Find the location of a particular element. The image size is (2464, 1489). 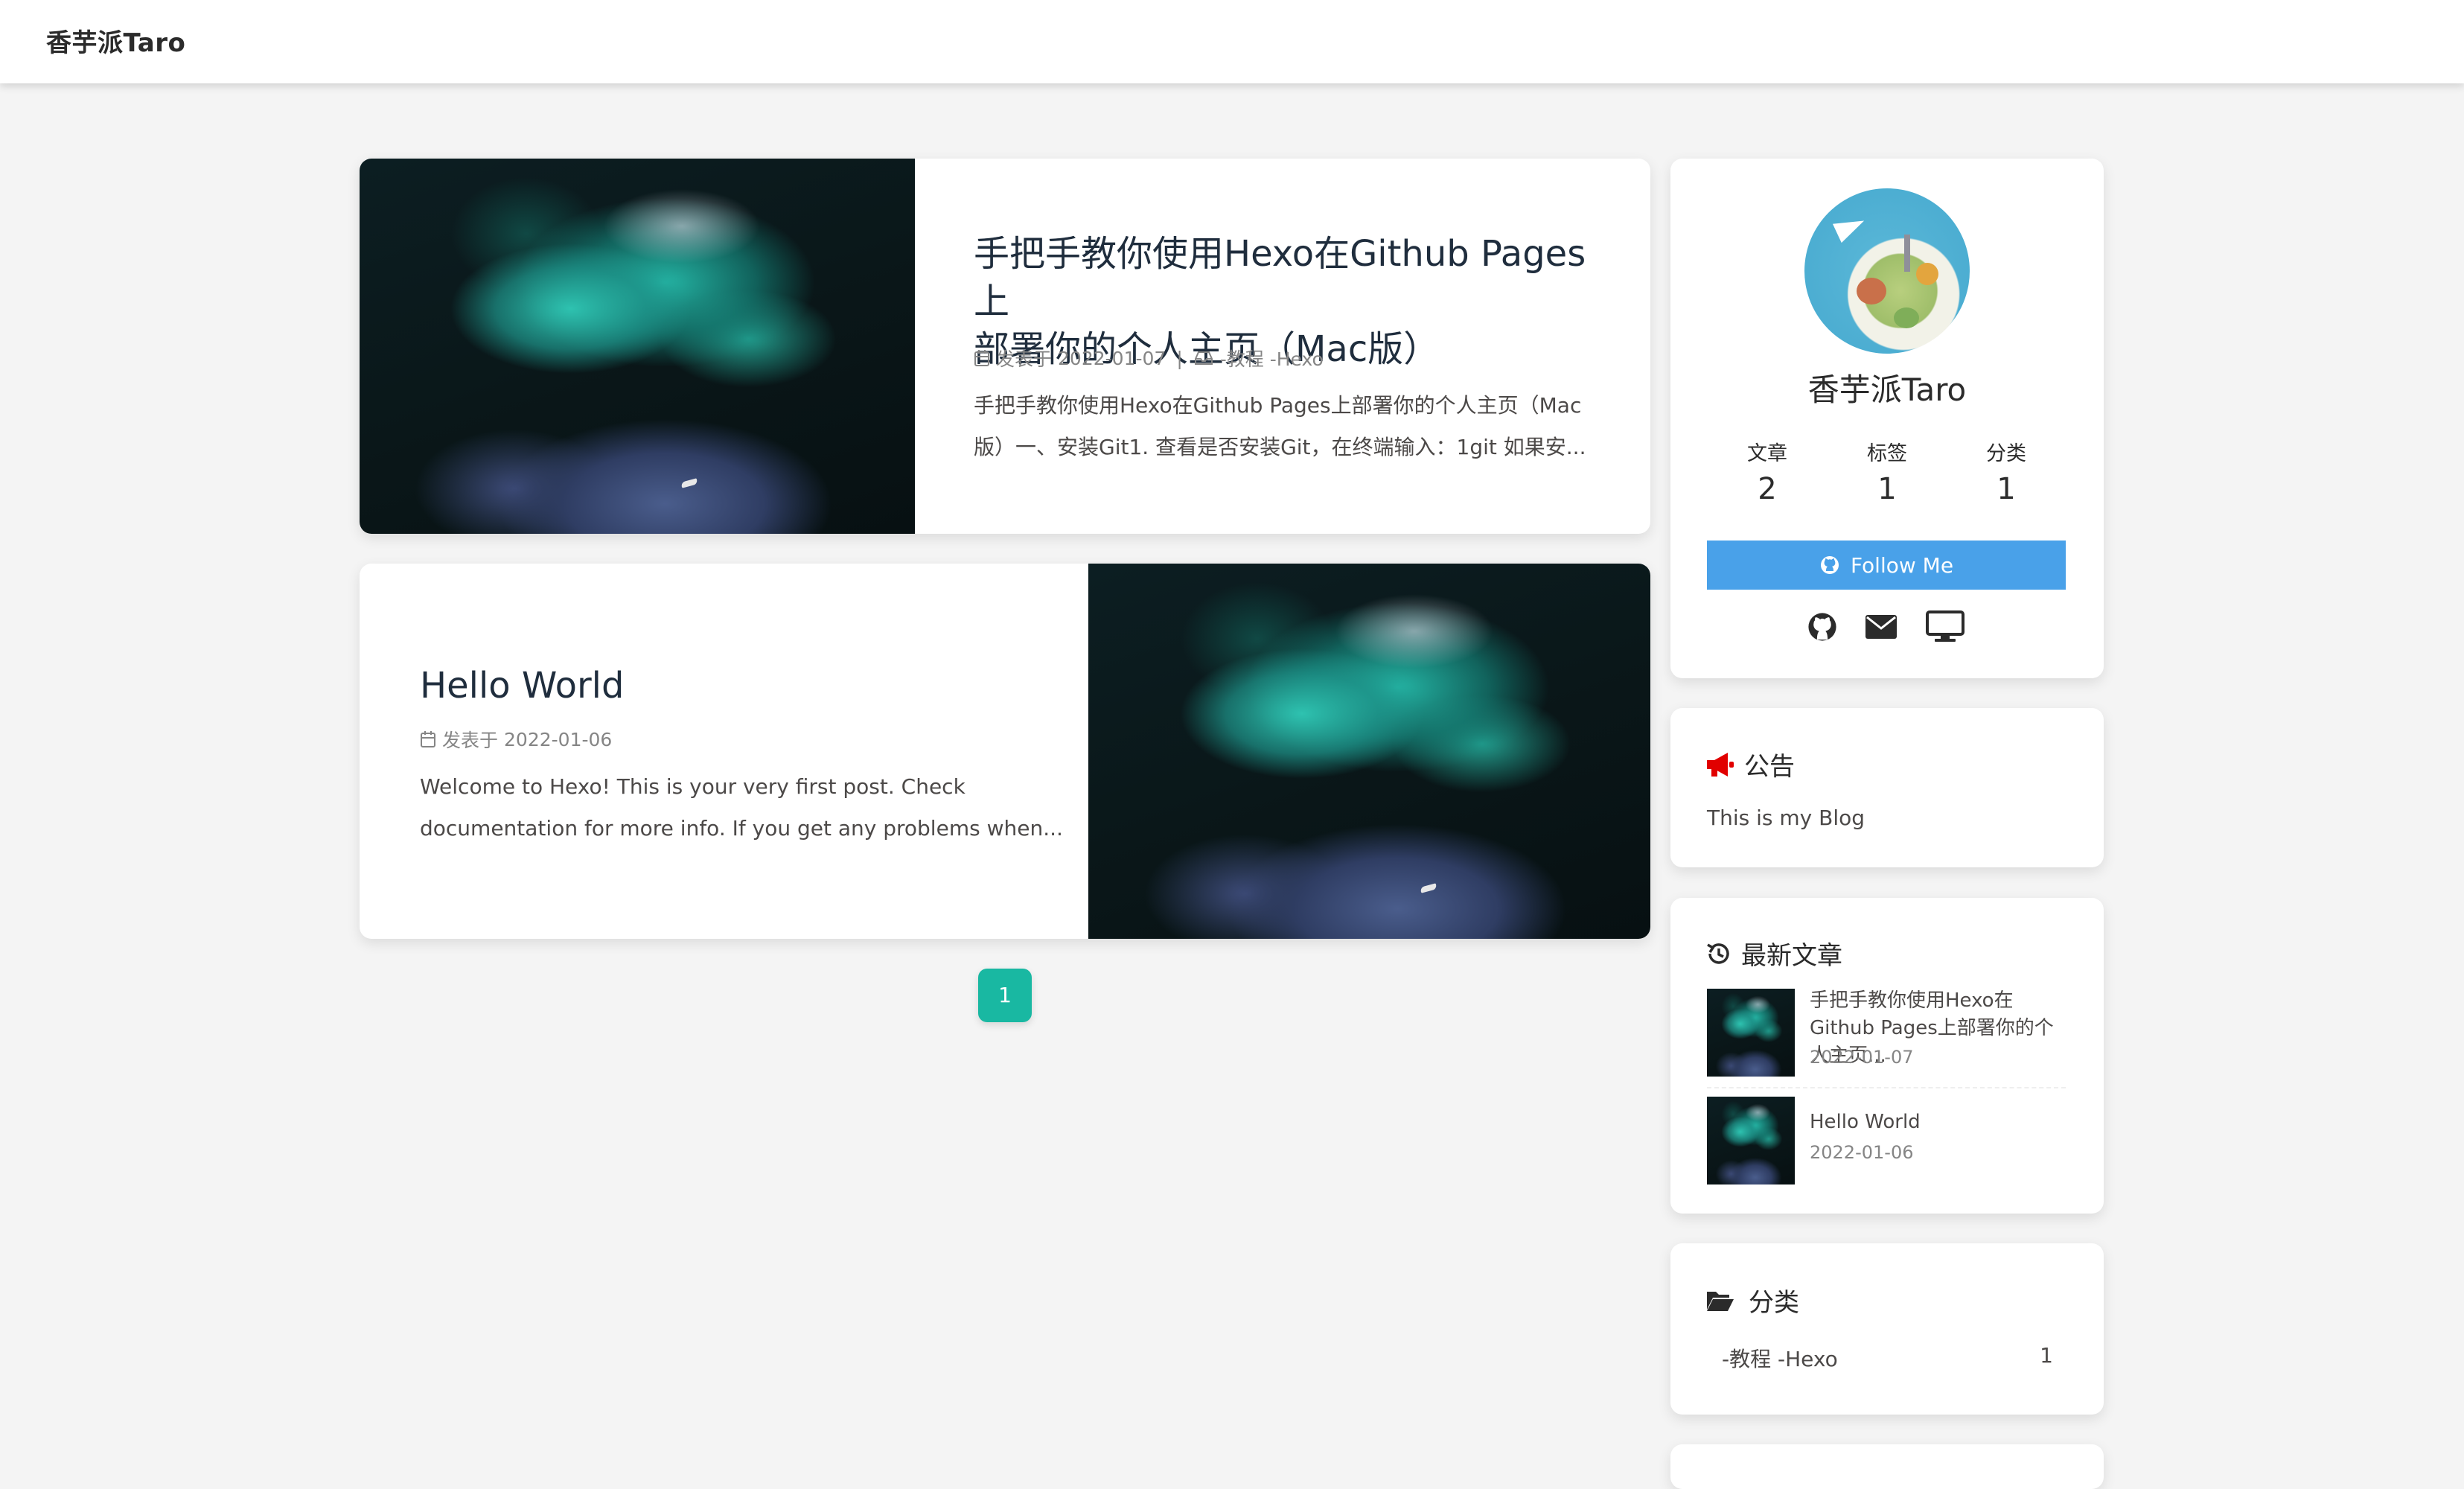

post-category-link: -教程 -Hexo is located at coordinates (1272, 358).